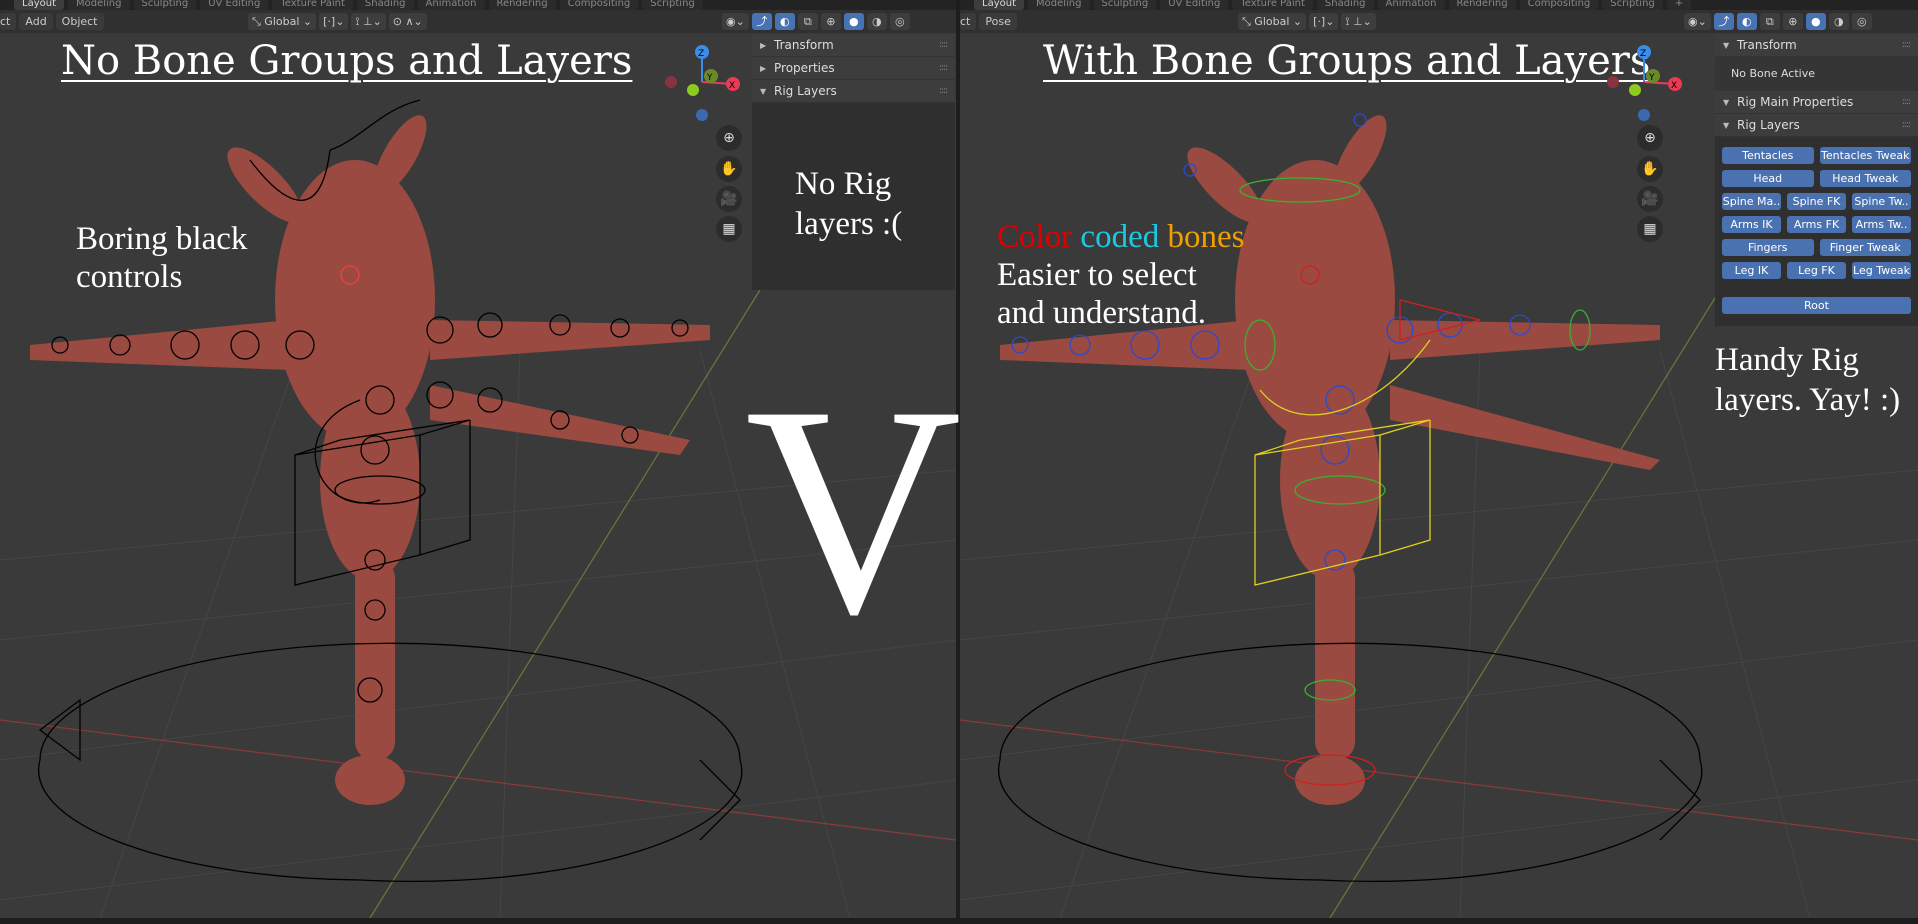 The width and height of the screenshot is (1918, 924). Describe the element at coordinates (407, 21) in the screenshot. I see `proportional-icon: ⊙ ∧⌄` at that location.